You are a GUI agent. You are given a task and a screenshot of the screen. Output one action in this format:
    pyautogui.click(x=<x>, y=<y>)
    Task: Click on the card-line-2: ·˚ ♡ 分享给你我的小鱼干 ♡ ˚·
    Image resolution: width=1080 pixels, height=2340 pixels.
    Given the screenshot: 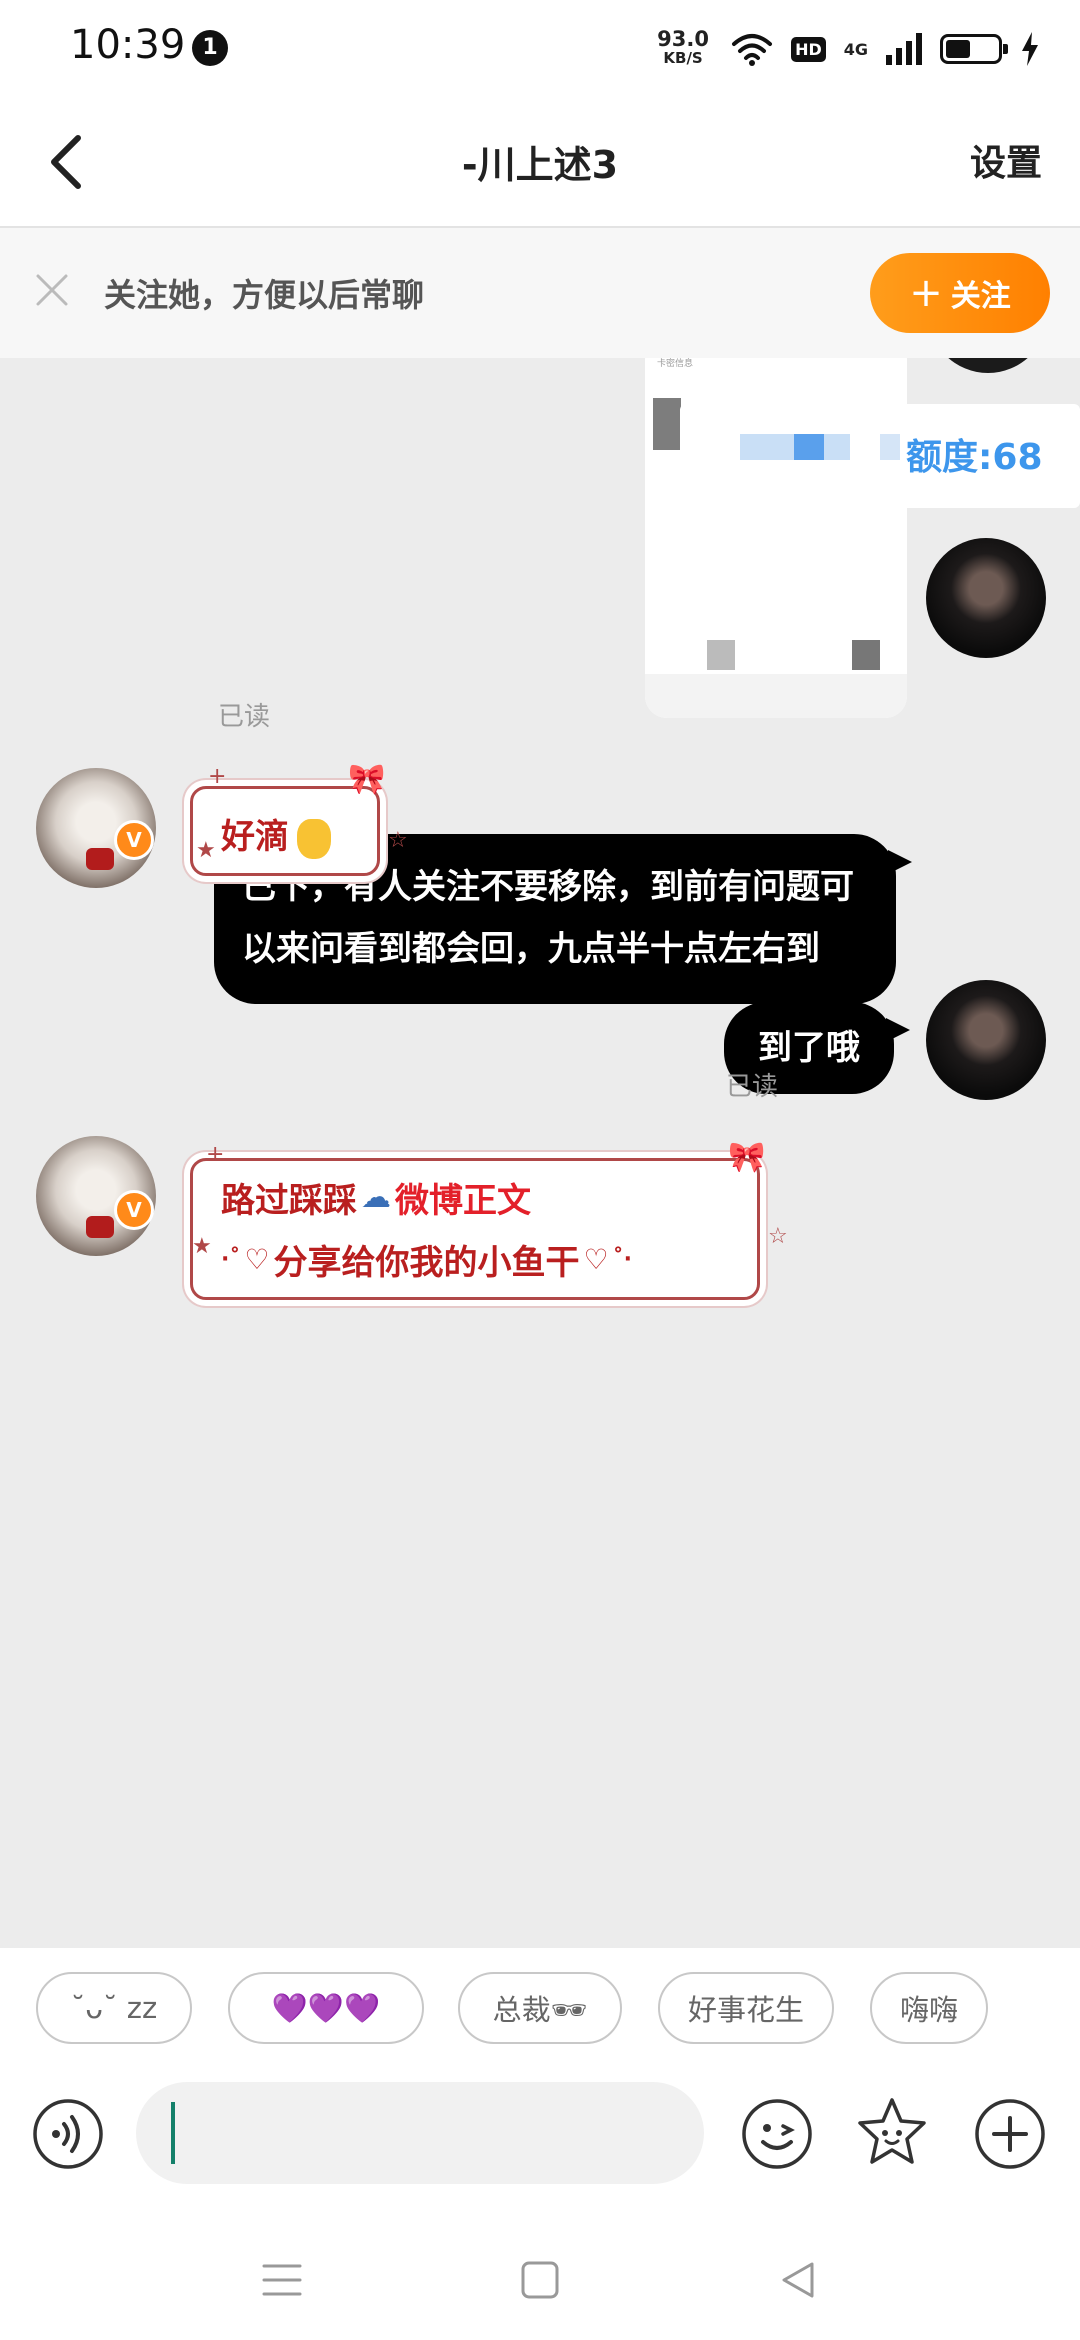 What is the action you would take?
    pyautogui.click(x=426, y=1259)
    